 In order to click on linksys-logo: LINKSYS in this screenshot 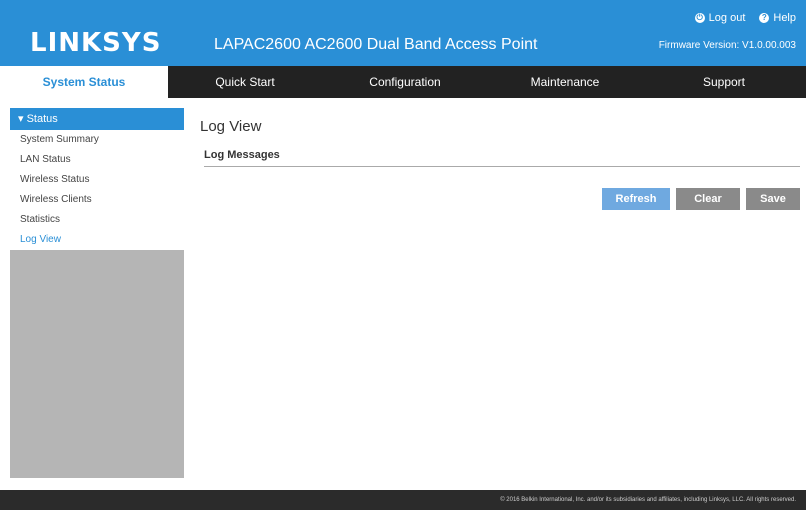, I will do `click(95, 43)`.